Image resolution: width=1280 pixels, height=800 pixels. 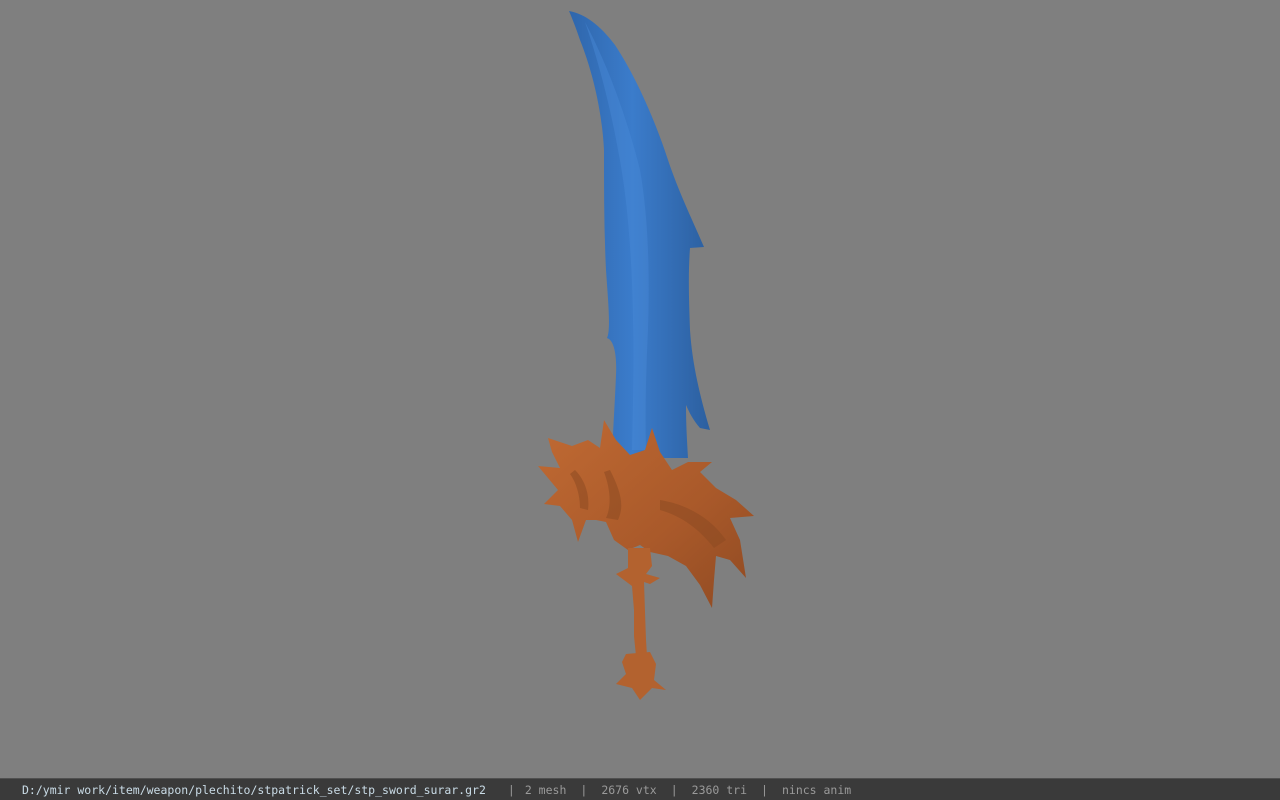 What do you see at coordinates (545, 790) in the screenshot?
I see `mesh-count: 2 mesh` at bounding box center [545, 790].